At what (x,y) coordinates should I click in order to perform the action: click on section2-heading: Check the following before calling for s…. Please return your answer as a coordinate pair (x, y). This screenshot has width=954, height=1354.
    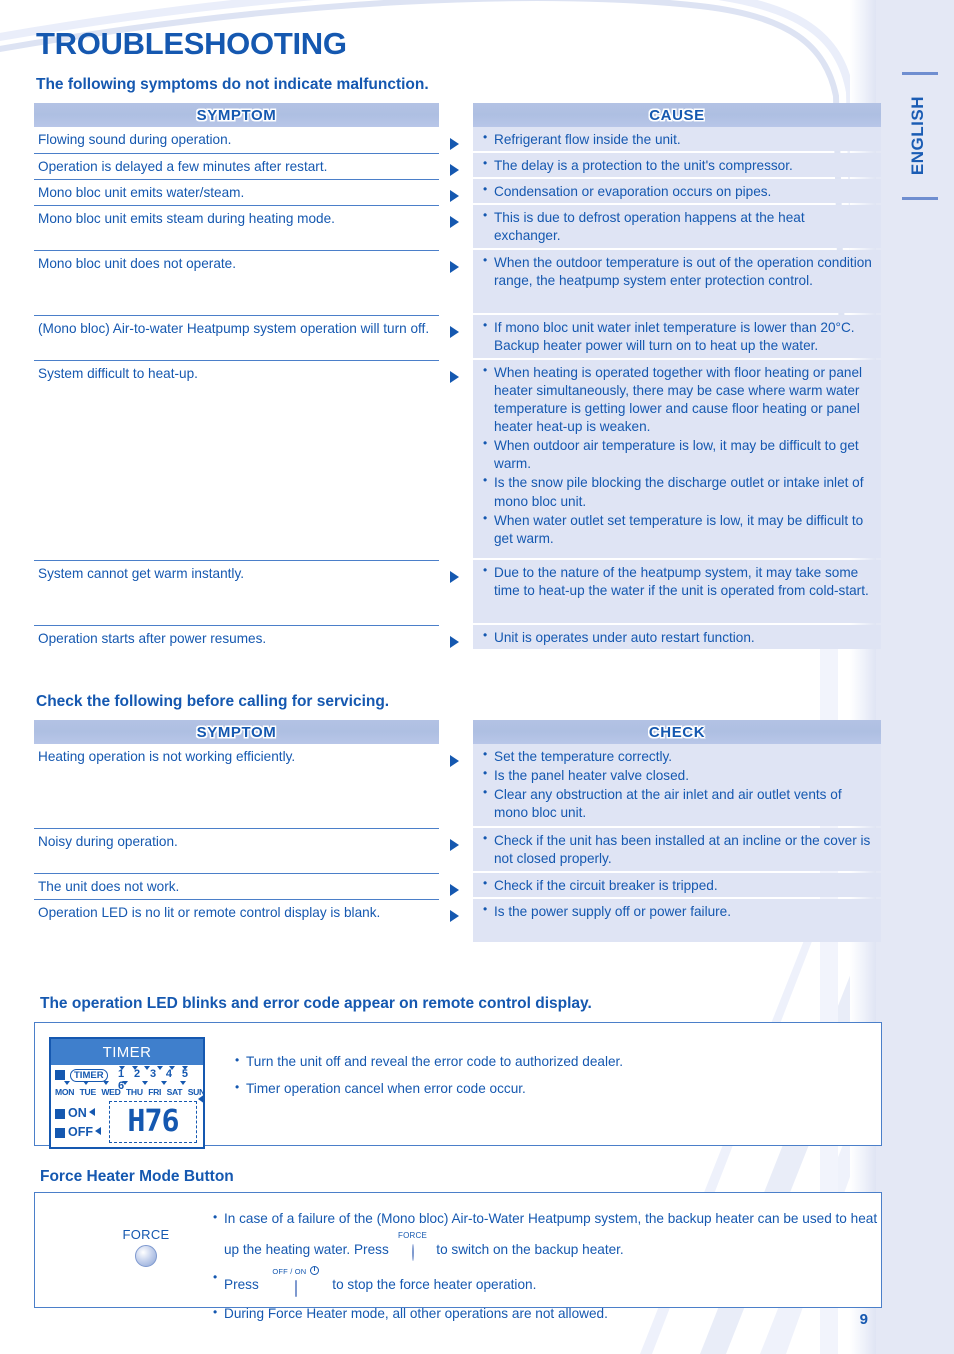
    Looking at the image, I should click on (213, 701).